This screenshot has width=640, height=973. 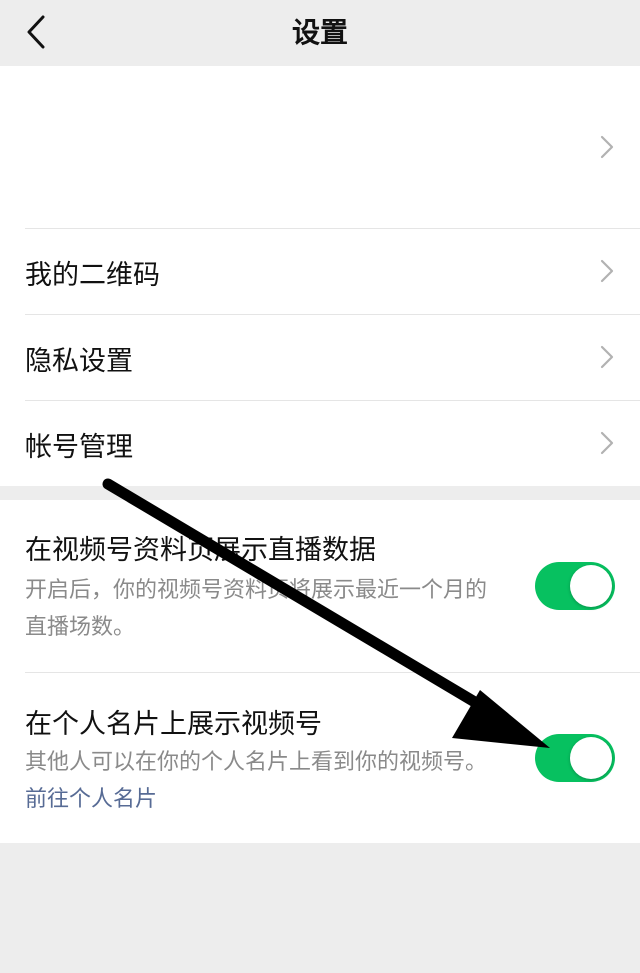 I want to click on toggle-description: 开启后，你的视频号资料页将展示最近一个月的直播场数。, so click(x=256, y=609).